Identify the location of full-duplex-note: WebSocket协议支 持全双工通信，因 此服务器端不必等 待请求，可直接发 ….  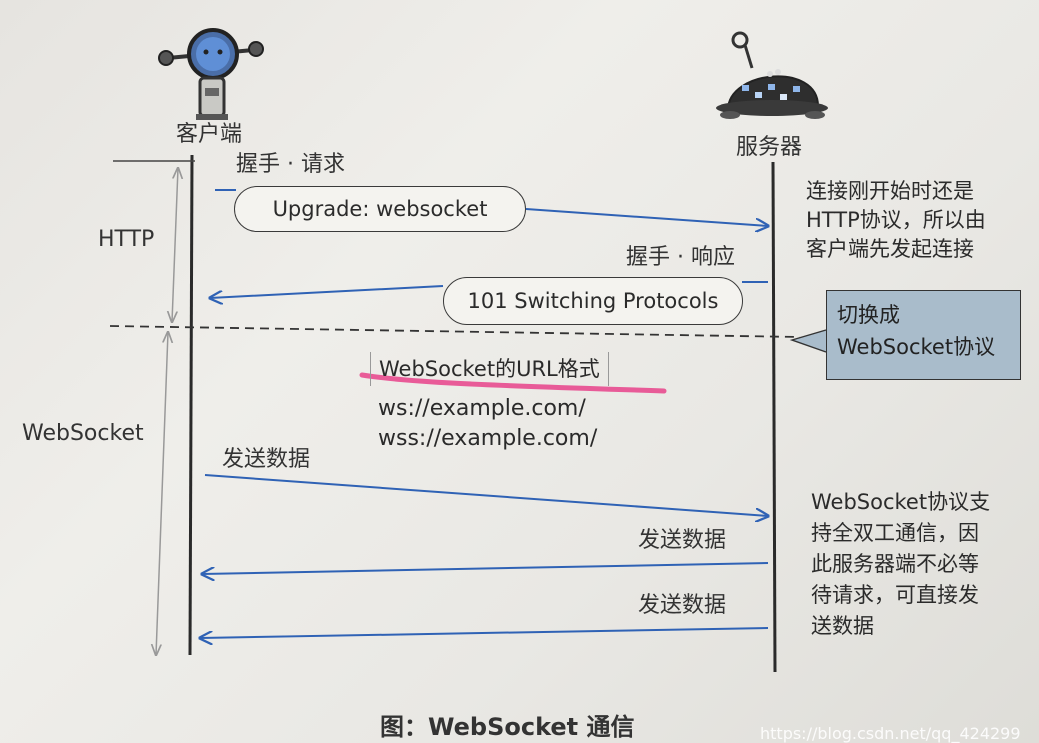
(900, 564).